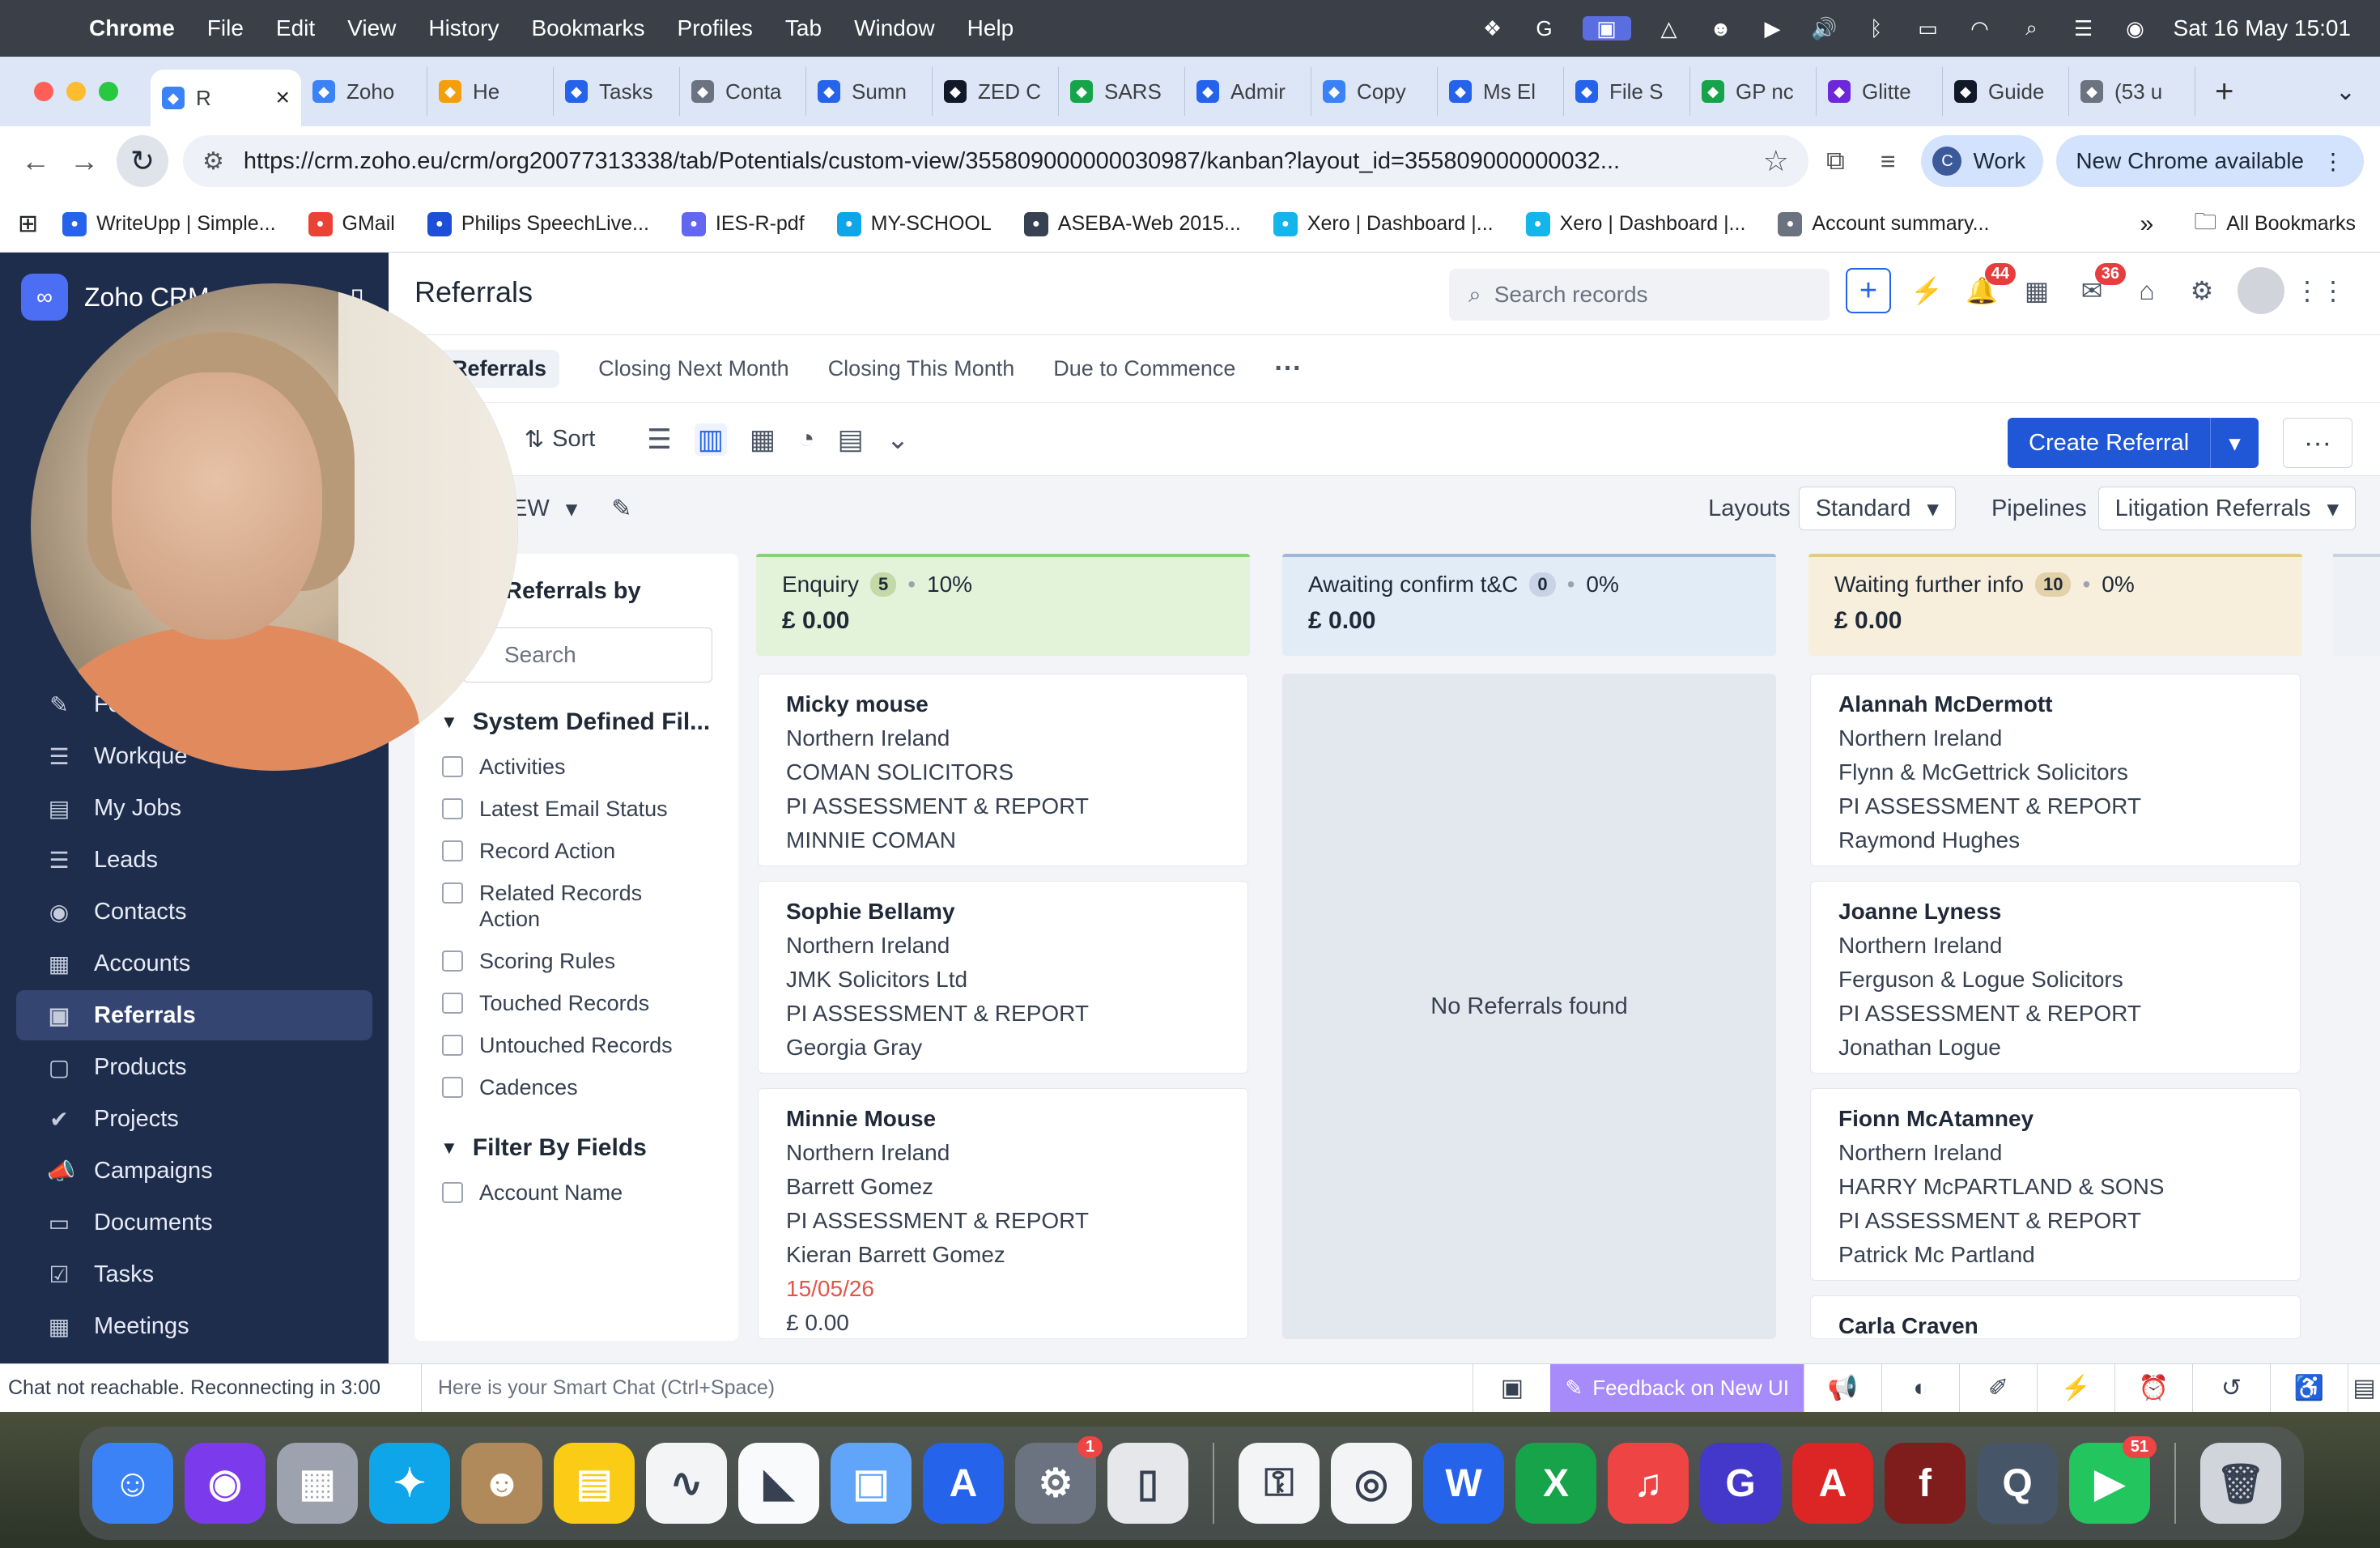  I want to click on edit-view-pencil-icon: ✎, so click(621, 509).